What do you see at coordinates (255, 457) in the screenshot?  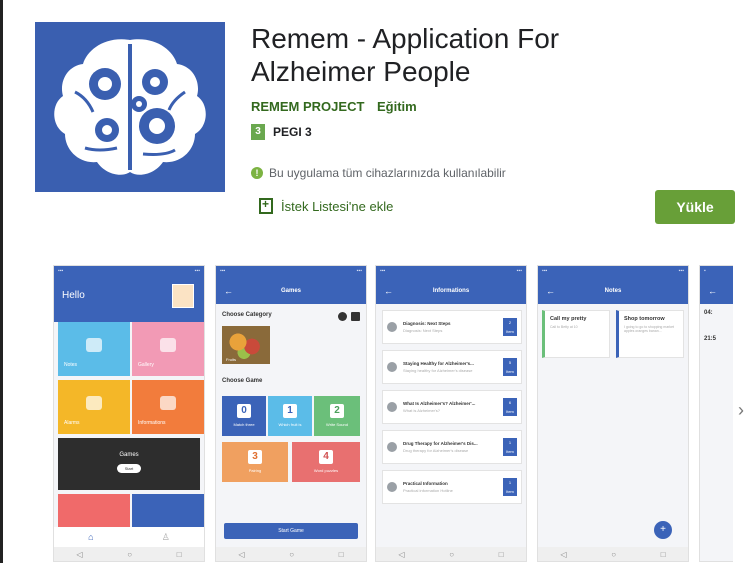 I see `game-number: 3` at bounding box center [255, 457].